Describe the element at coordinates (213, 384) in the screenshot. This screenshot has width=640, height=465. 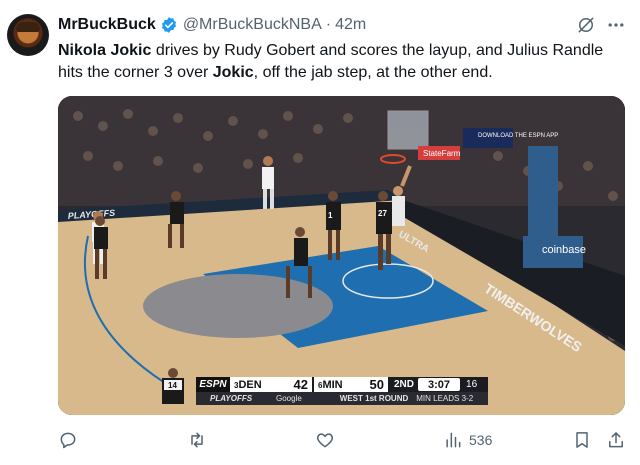
I see `network-logo: ESPN` at that location.